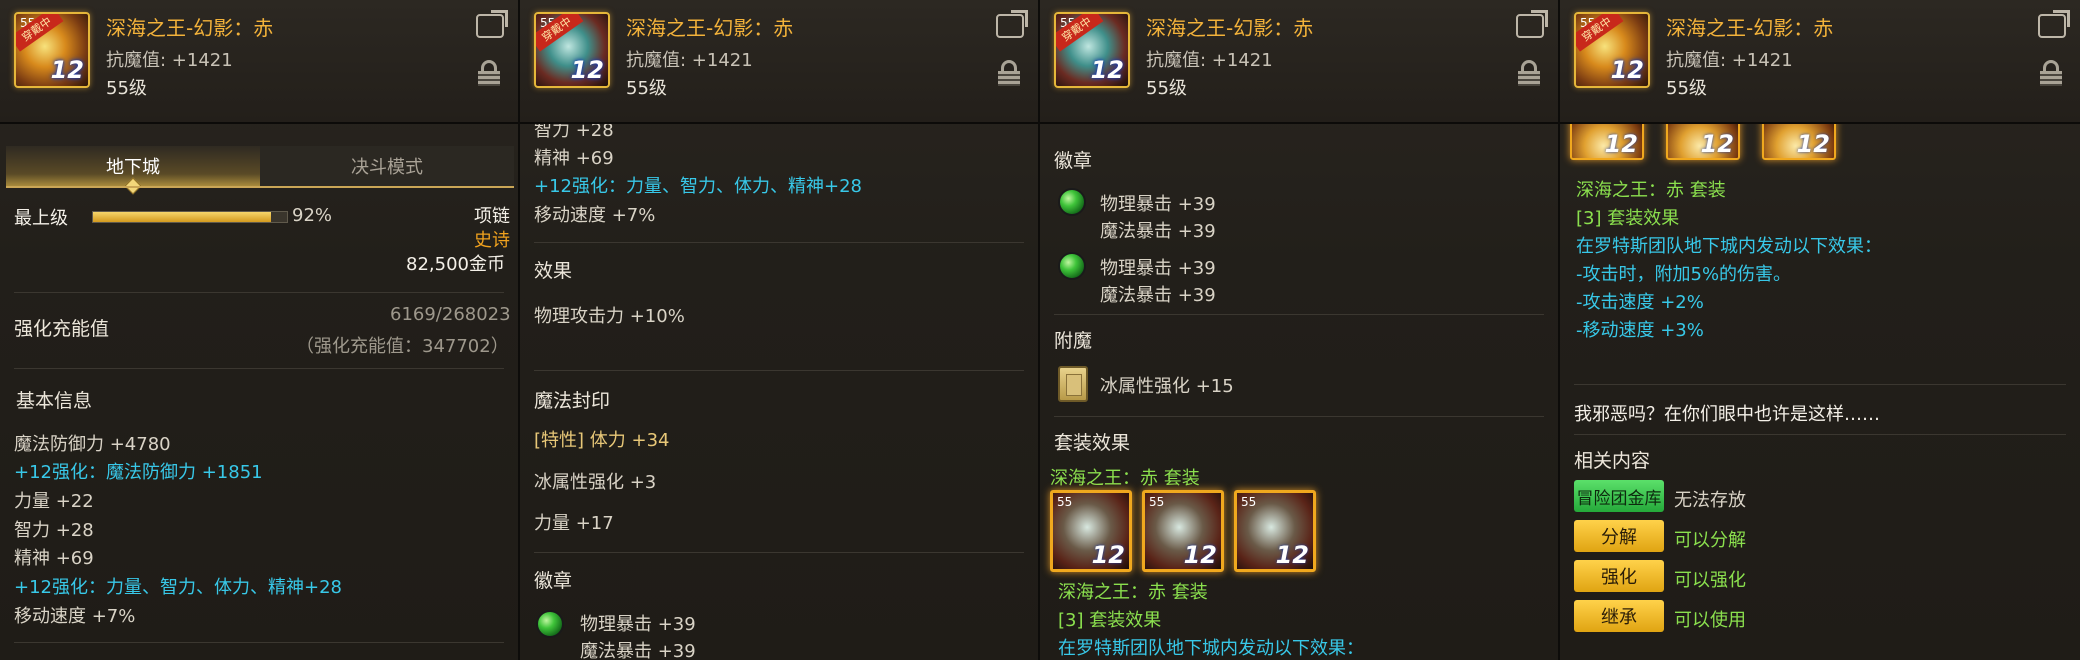 The image size is (2080, 660). What do you see at coordinates (455, 264) in the screenshot?
I see `item-price: 82,500金币` at bounding box center [455, 264].